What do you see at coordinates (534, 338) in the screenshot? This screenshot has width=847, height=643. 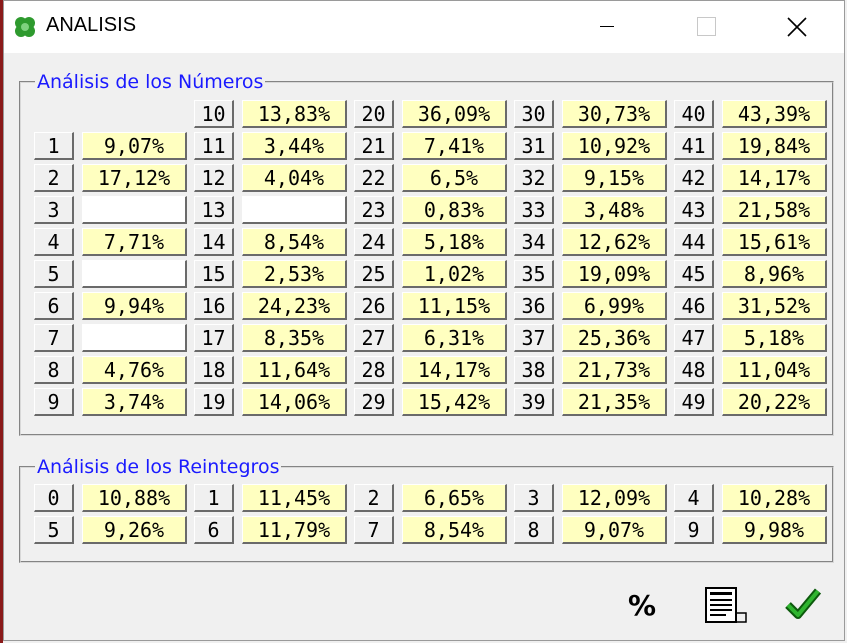 I see `number-label-37: 37` at bounding box center [534, 338].